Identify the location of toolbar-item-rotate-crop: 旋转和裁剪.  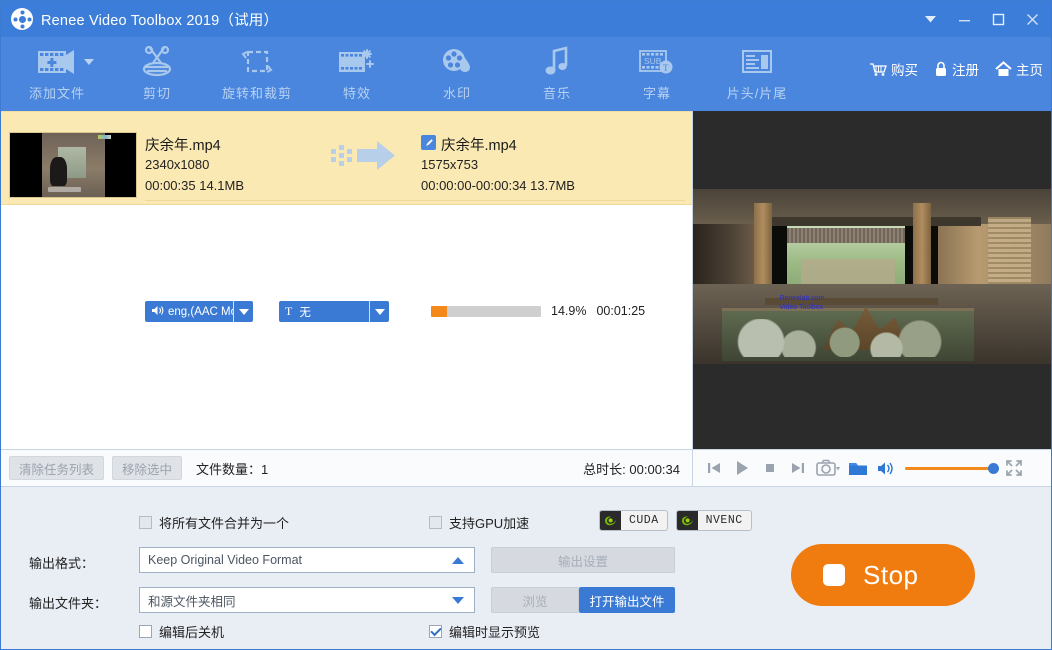
(257, 74).